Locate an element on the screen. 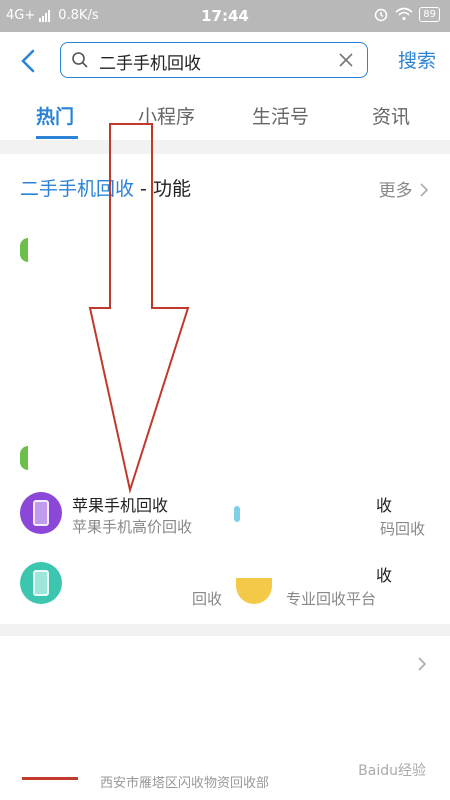 This screenshot has height=800, width=450. partial-merchant-text: 西安市雁塔区闪收物资回收部 is located at coordinates (185, 783).